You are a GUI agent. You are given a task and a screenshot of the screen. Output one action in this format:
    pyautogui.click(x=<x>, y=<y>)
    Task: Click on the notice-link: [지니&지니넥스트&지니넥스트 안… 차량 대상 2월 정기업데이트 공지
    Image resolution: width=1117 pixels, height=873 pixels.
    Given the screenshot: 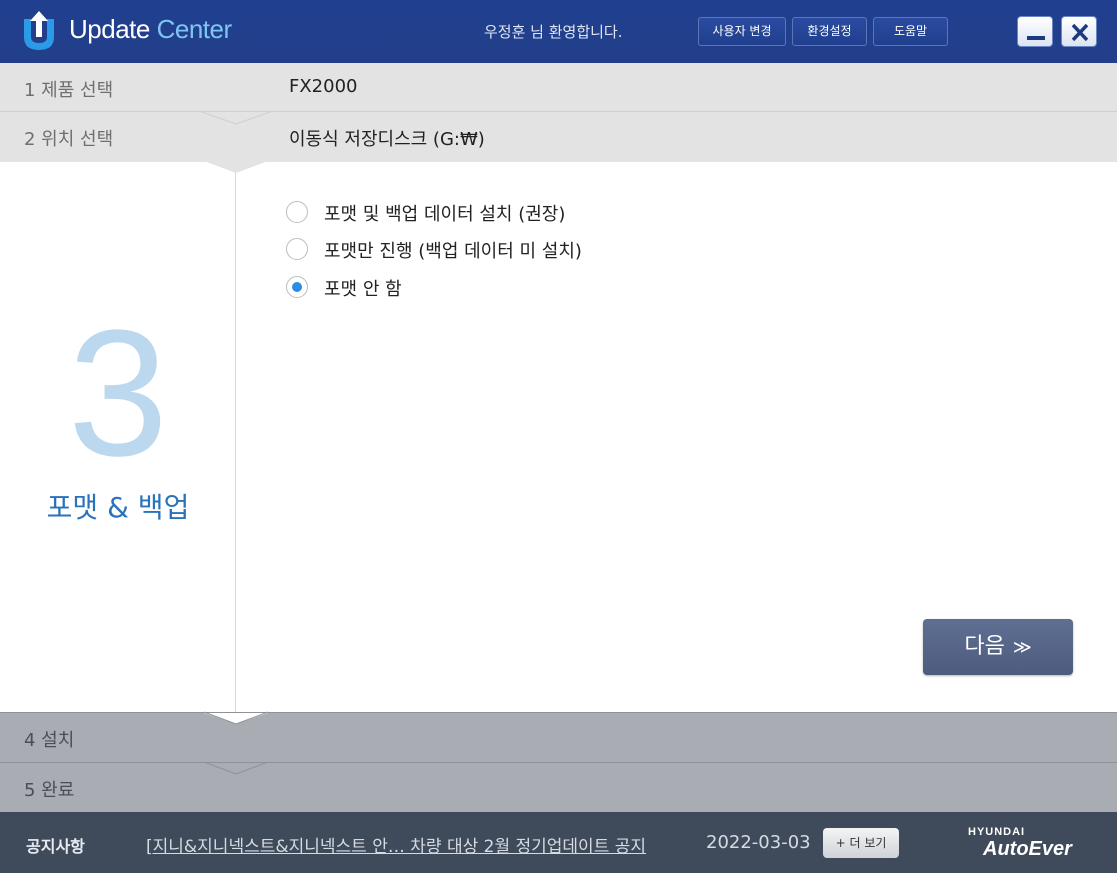 What is the action you would take?
    pyautogui.click(x=396, y=844)
    